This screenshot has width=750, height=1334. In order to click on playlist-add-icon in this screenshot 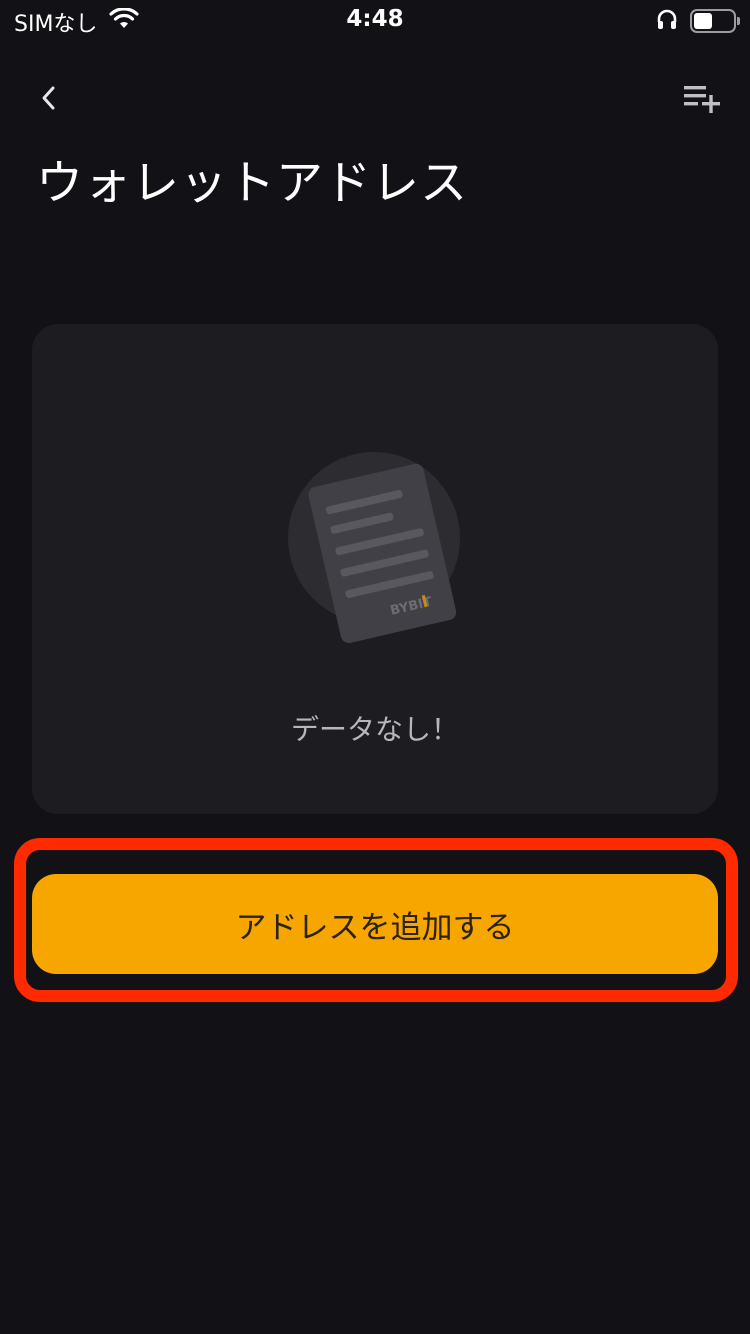, I will do `click(702, 99)`.